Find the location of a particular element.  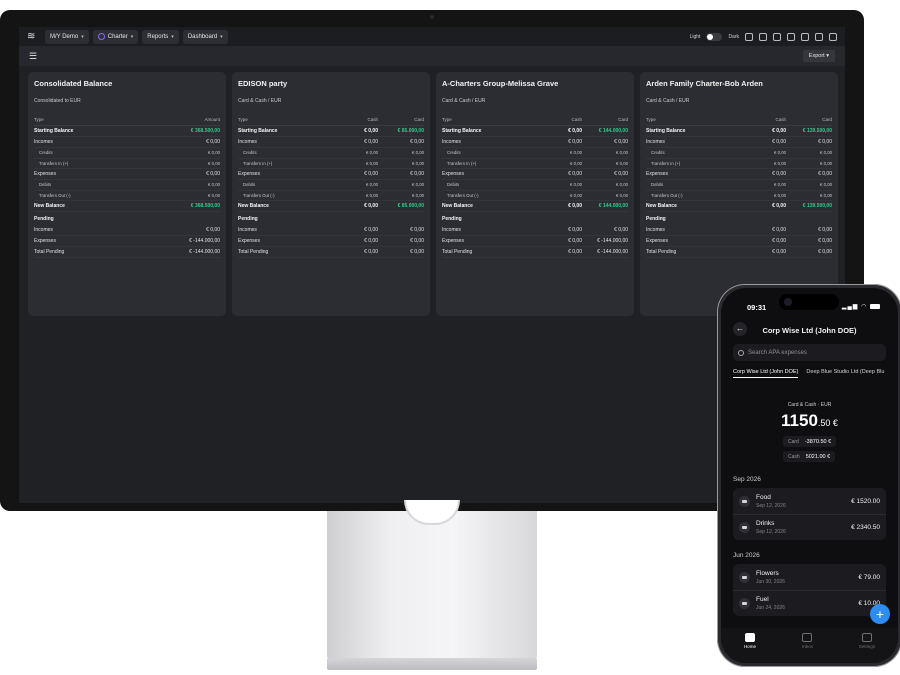

row-label: New Balance is located at coordinates (457, 206).